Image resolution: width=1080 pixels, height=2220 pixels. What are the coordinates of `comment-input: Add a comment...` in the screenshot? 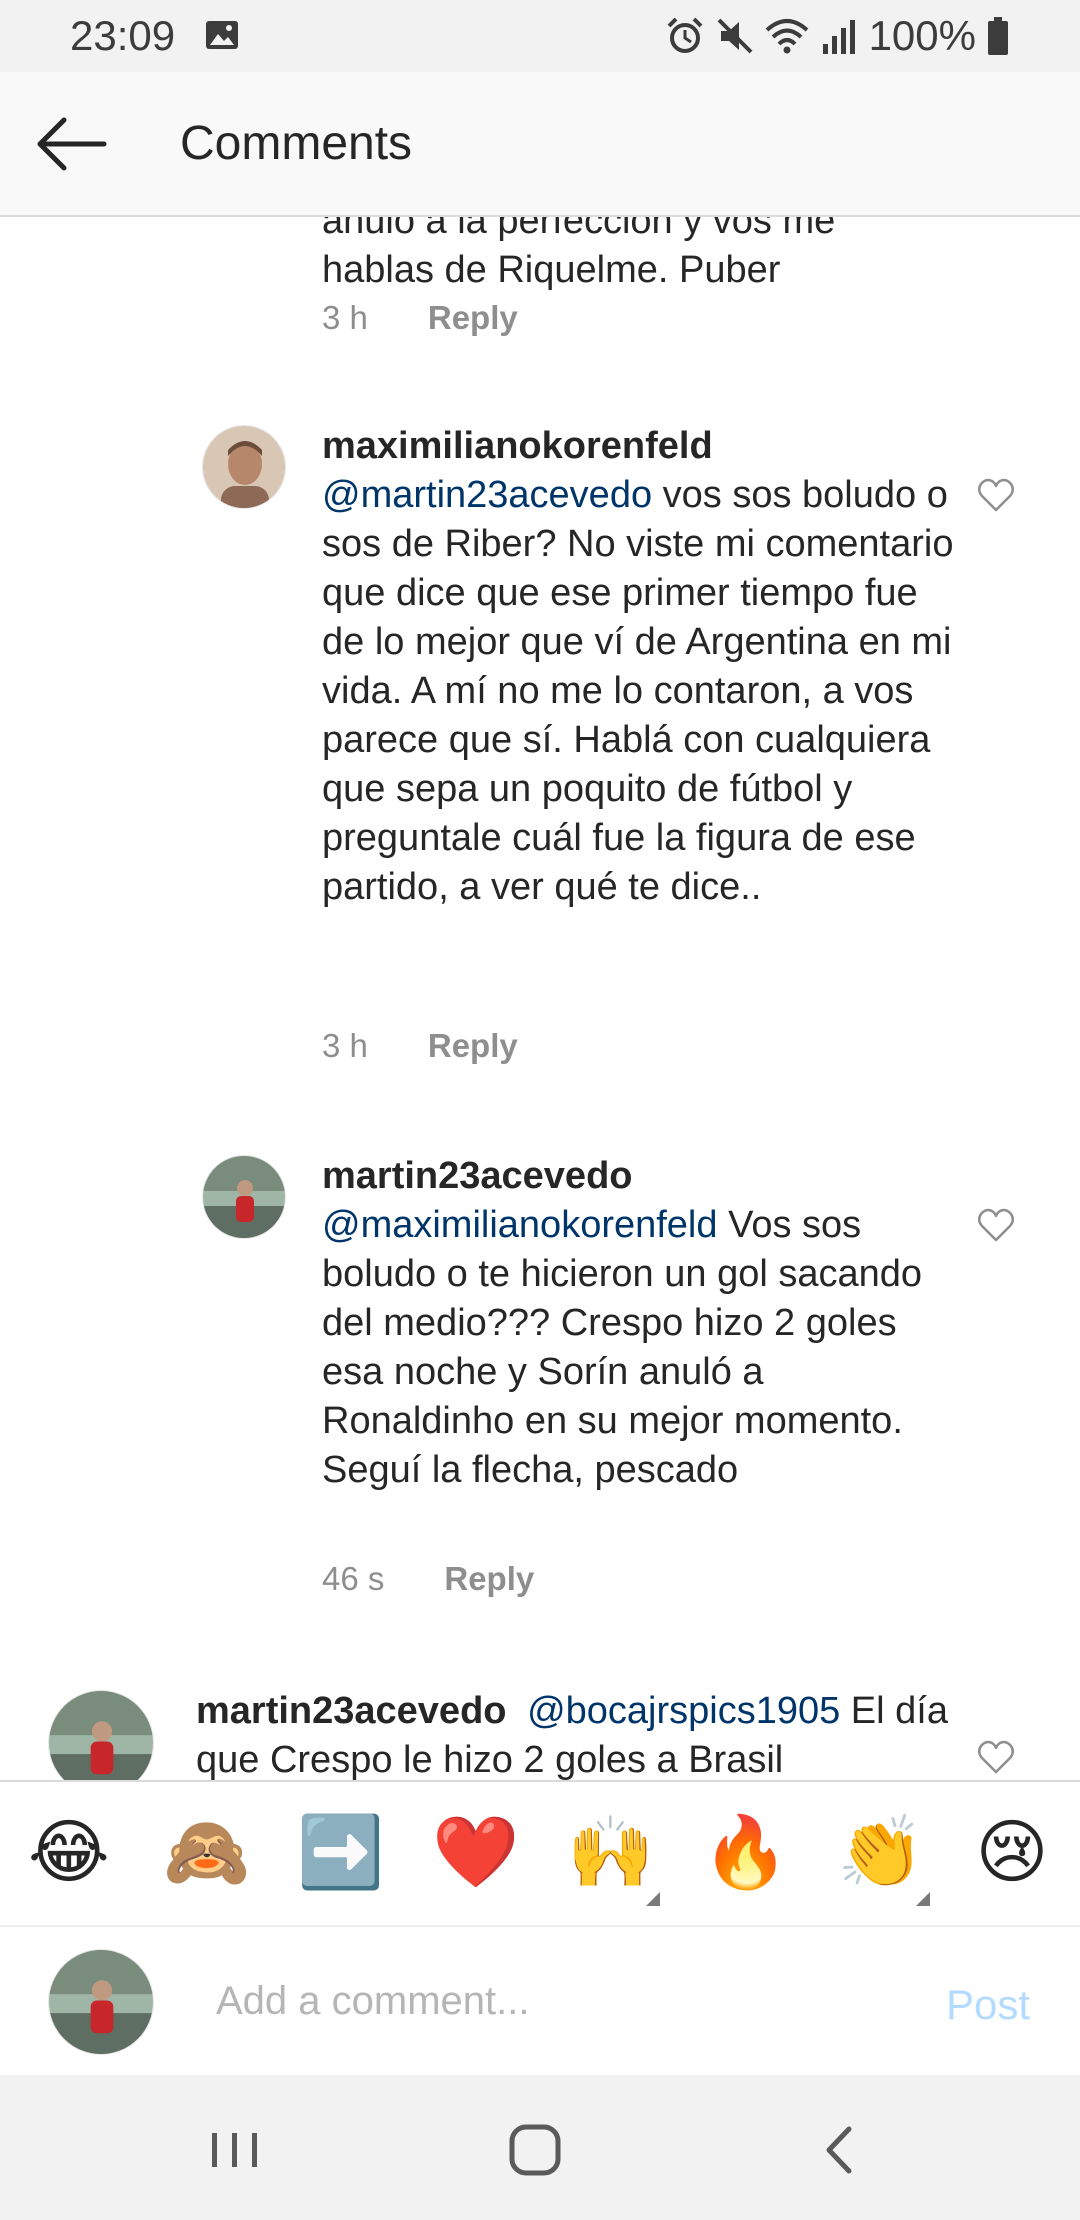 It's located at (372, 2001).